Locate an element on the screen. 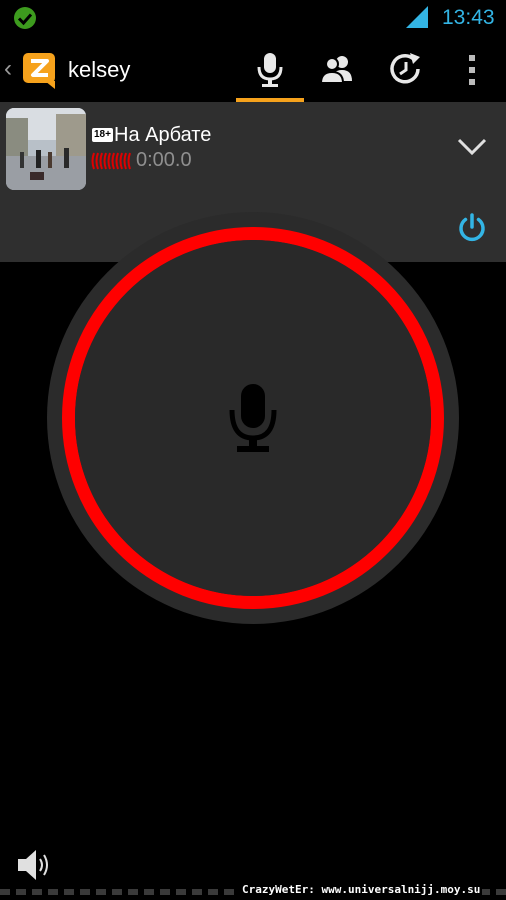  status-bar: 13:43 is located at coordinates (253, 18).